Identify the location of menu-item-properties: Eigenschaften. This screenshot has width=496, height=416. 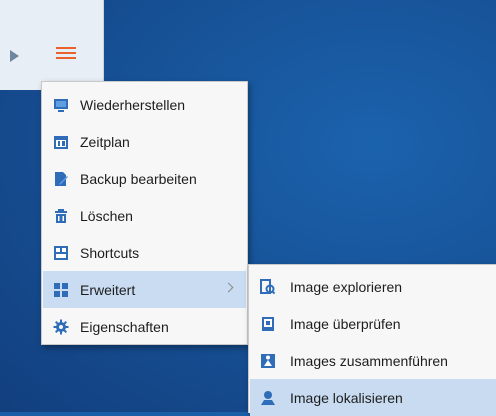
(144, 326).